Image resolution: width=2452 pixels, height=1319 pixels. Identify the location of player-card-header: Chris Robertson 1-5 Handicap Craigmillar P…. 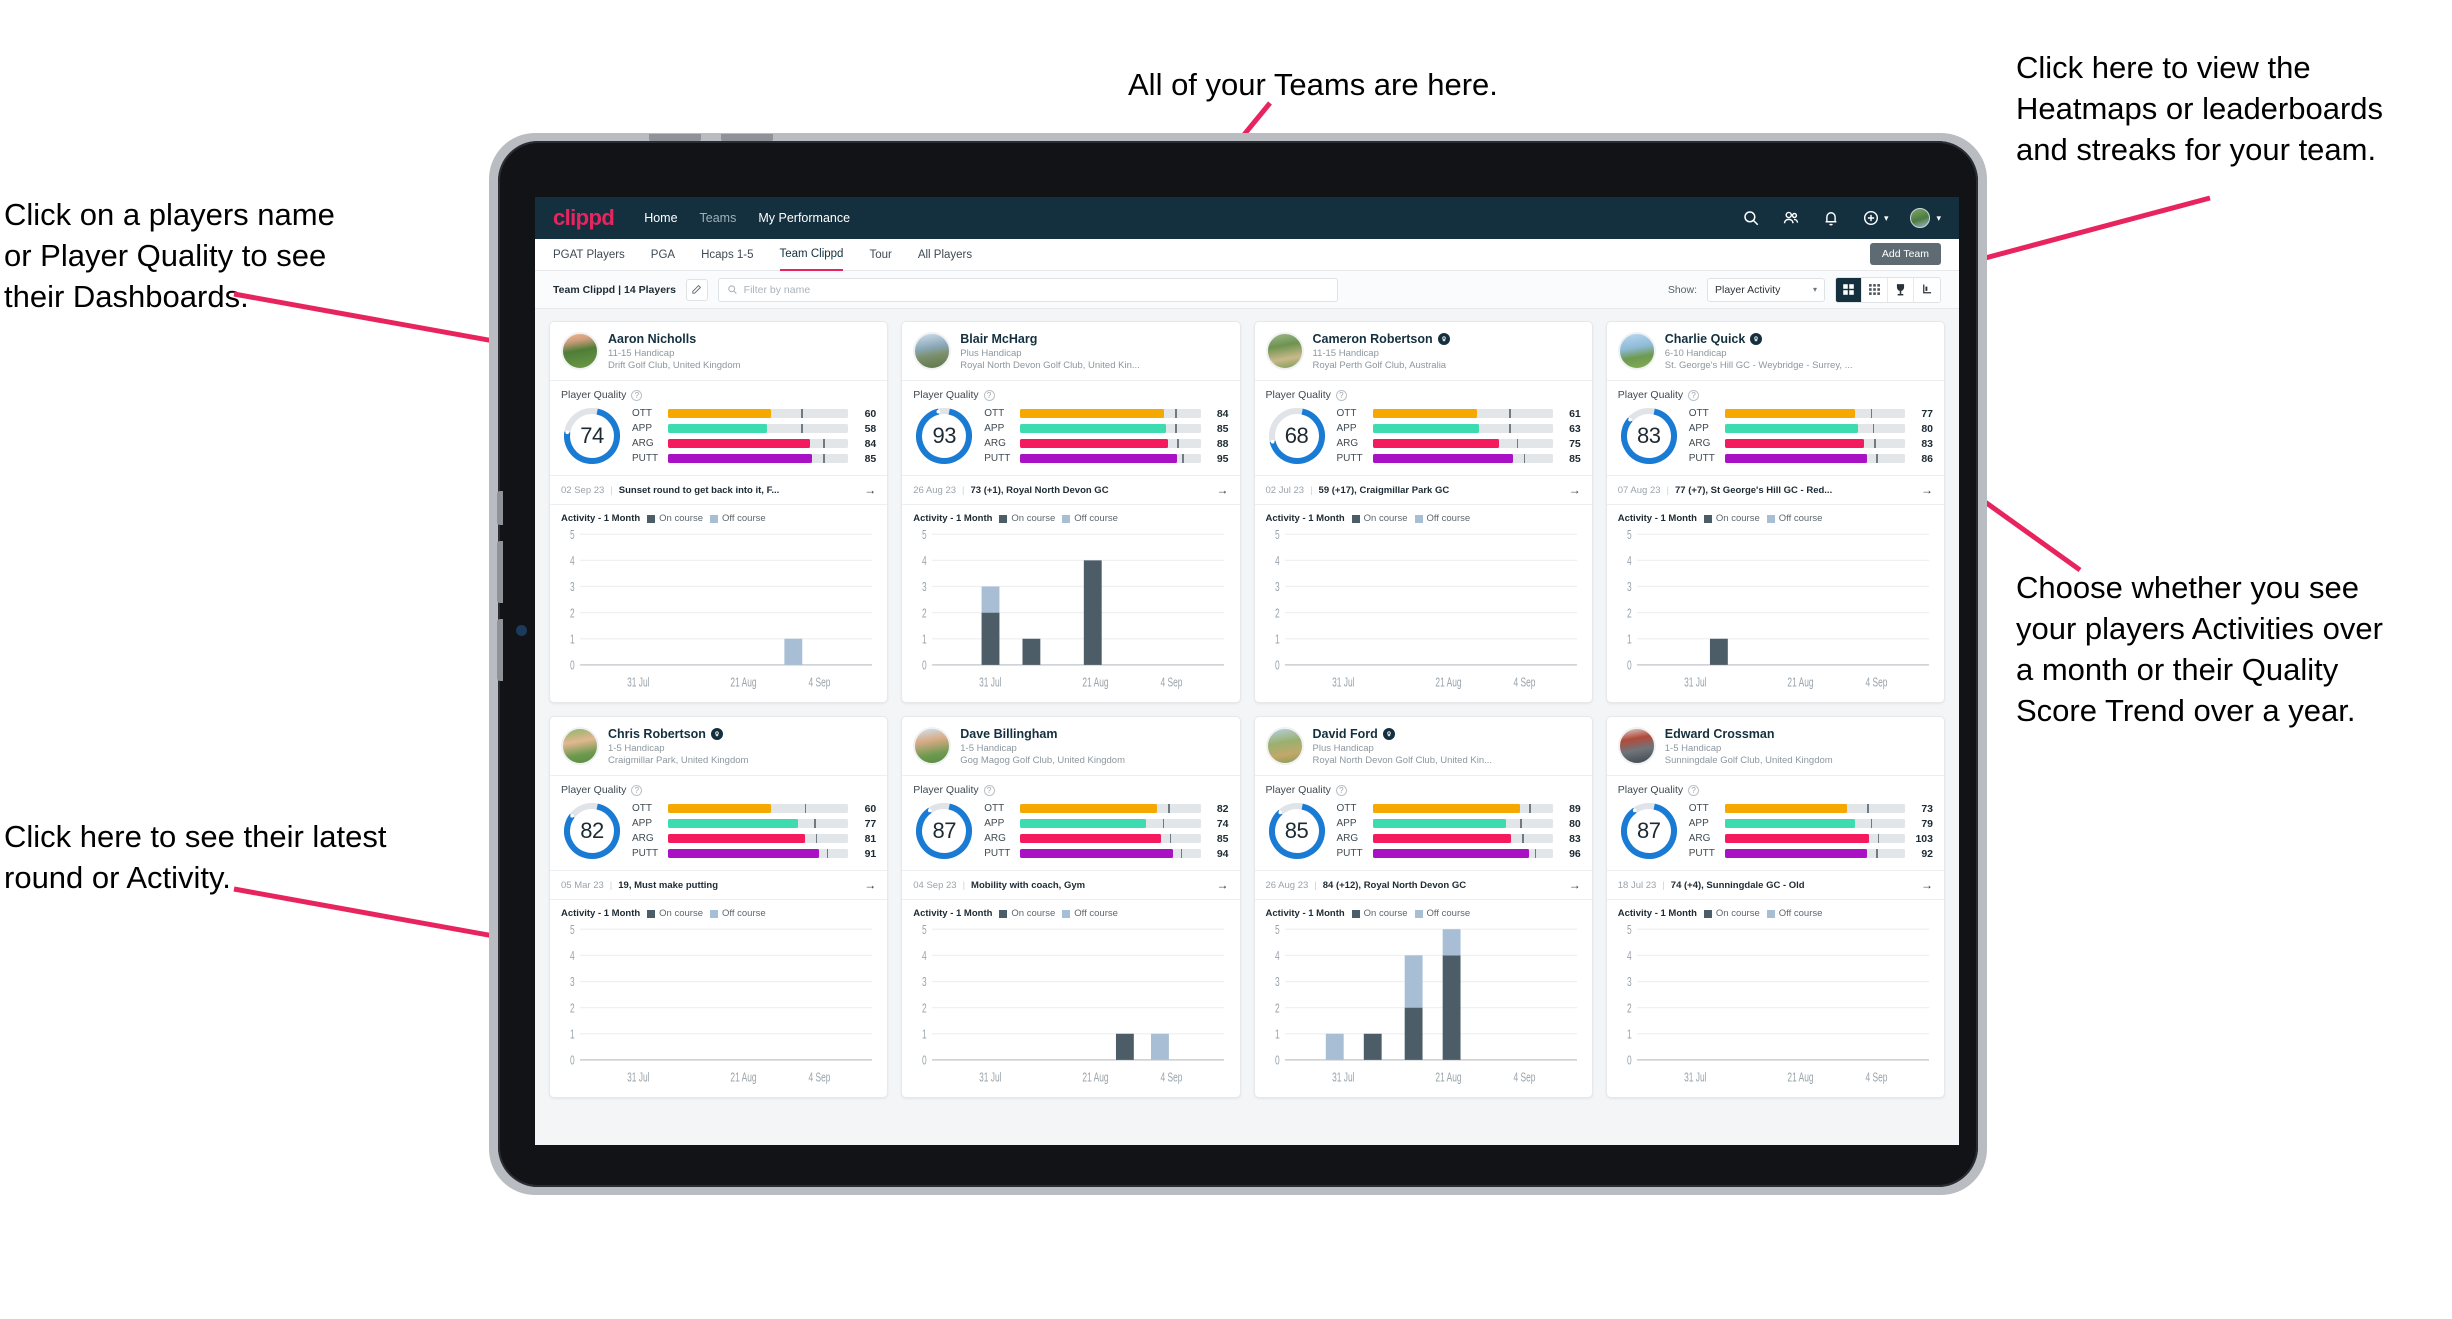
(718, 746).